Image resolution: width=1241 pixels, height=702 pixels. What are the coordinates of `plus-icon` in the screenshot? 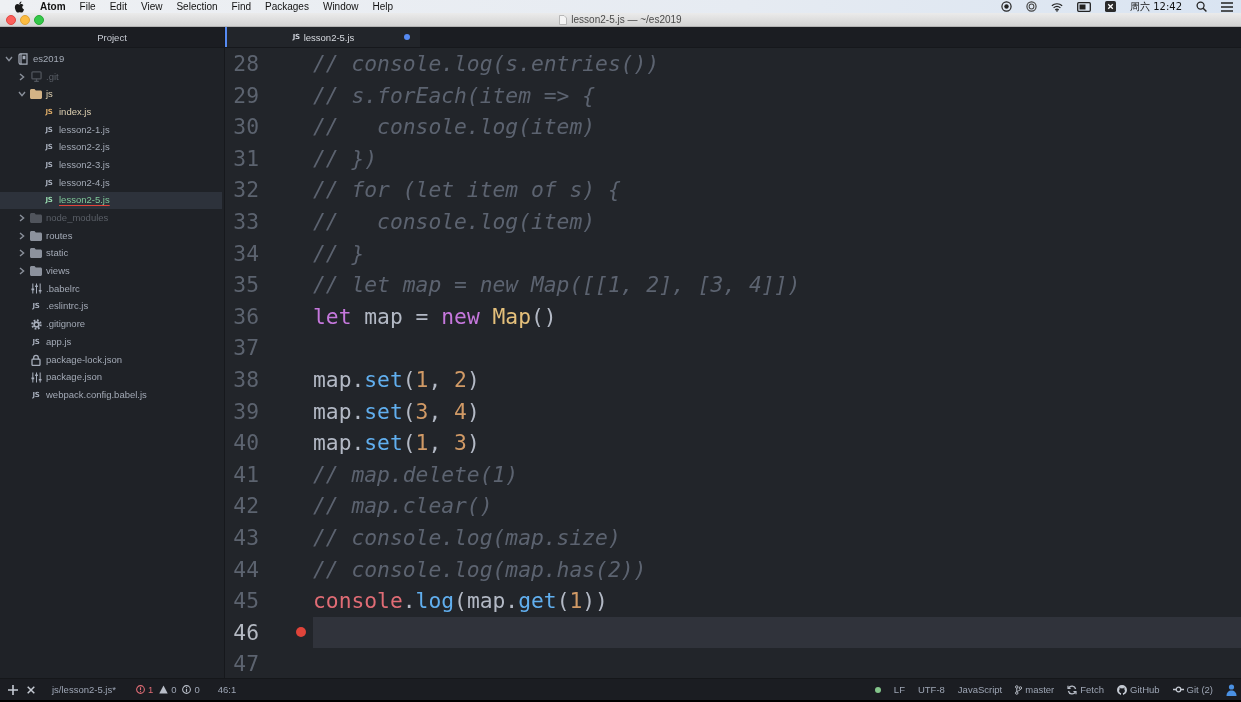 It's located at (13, 689).